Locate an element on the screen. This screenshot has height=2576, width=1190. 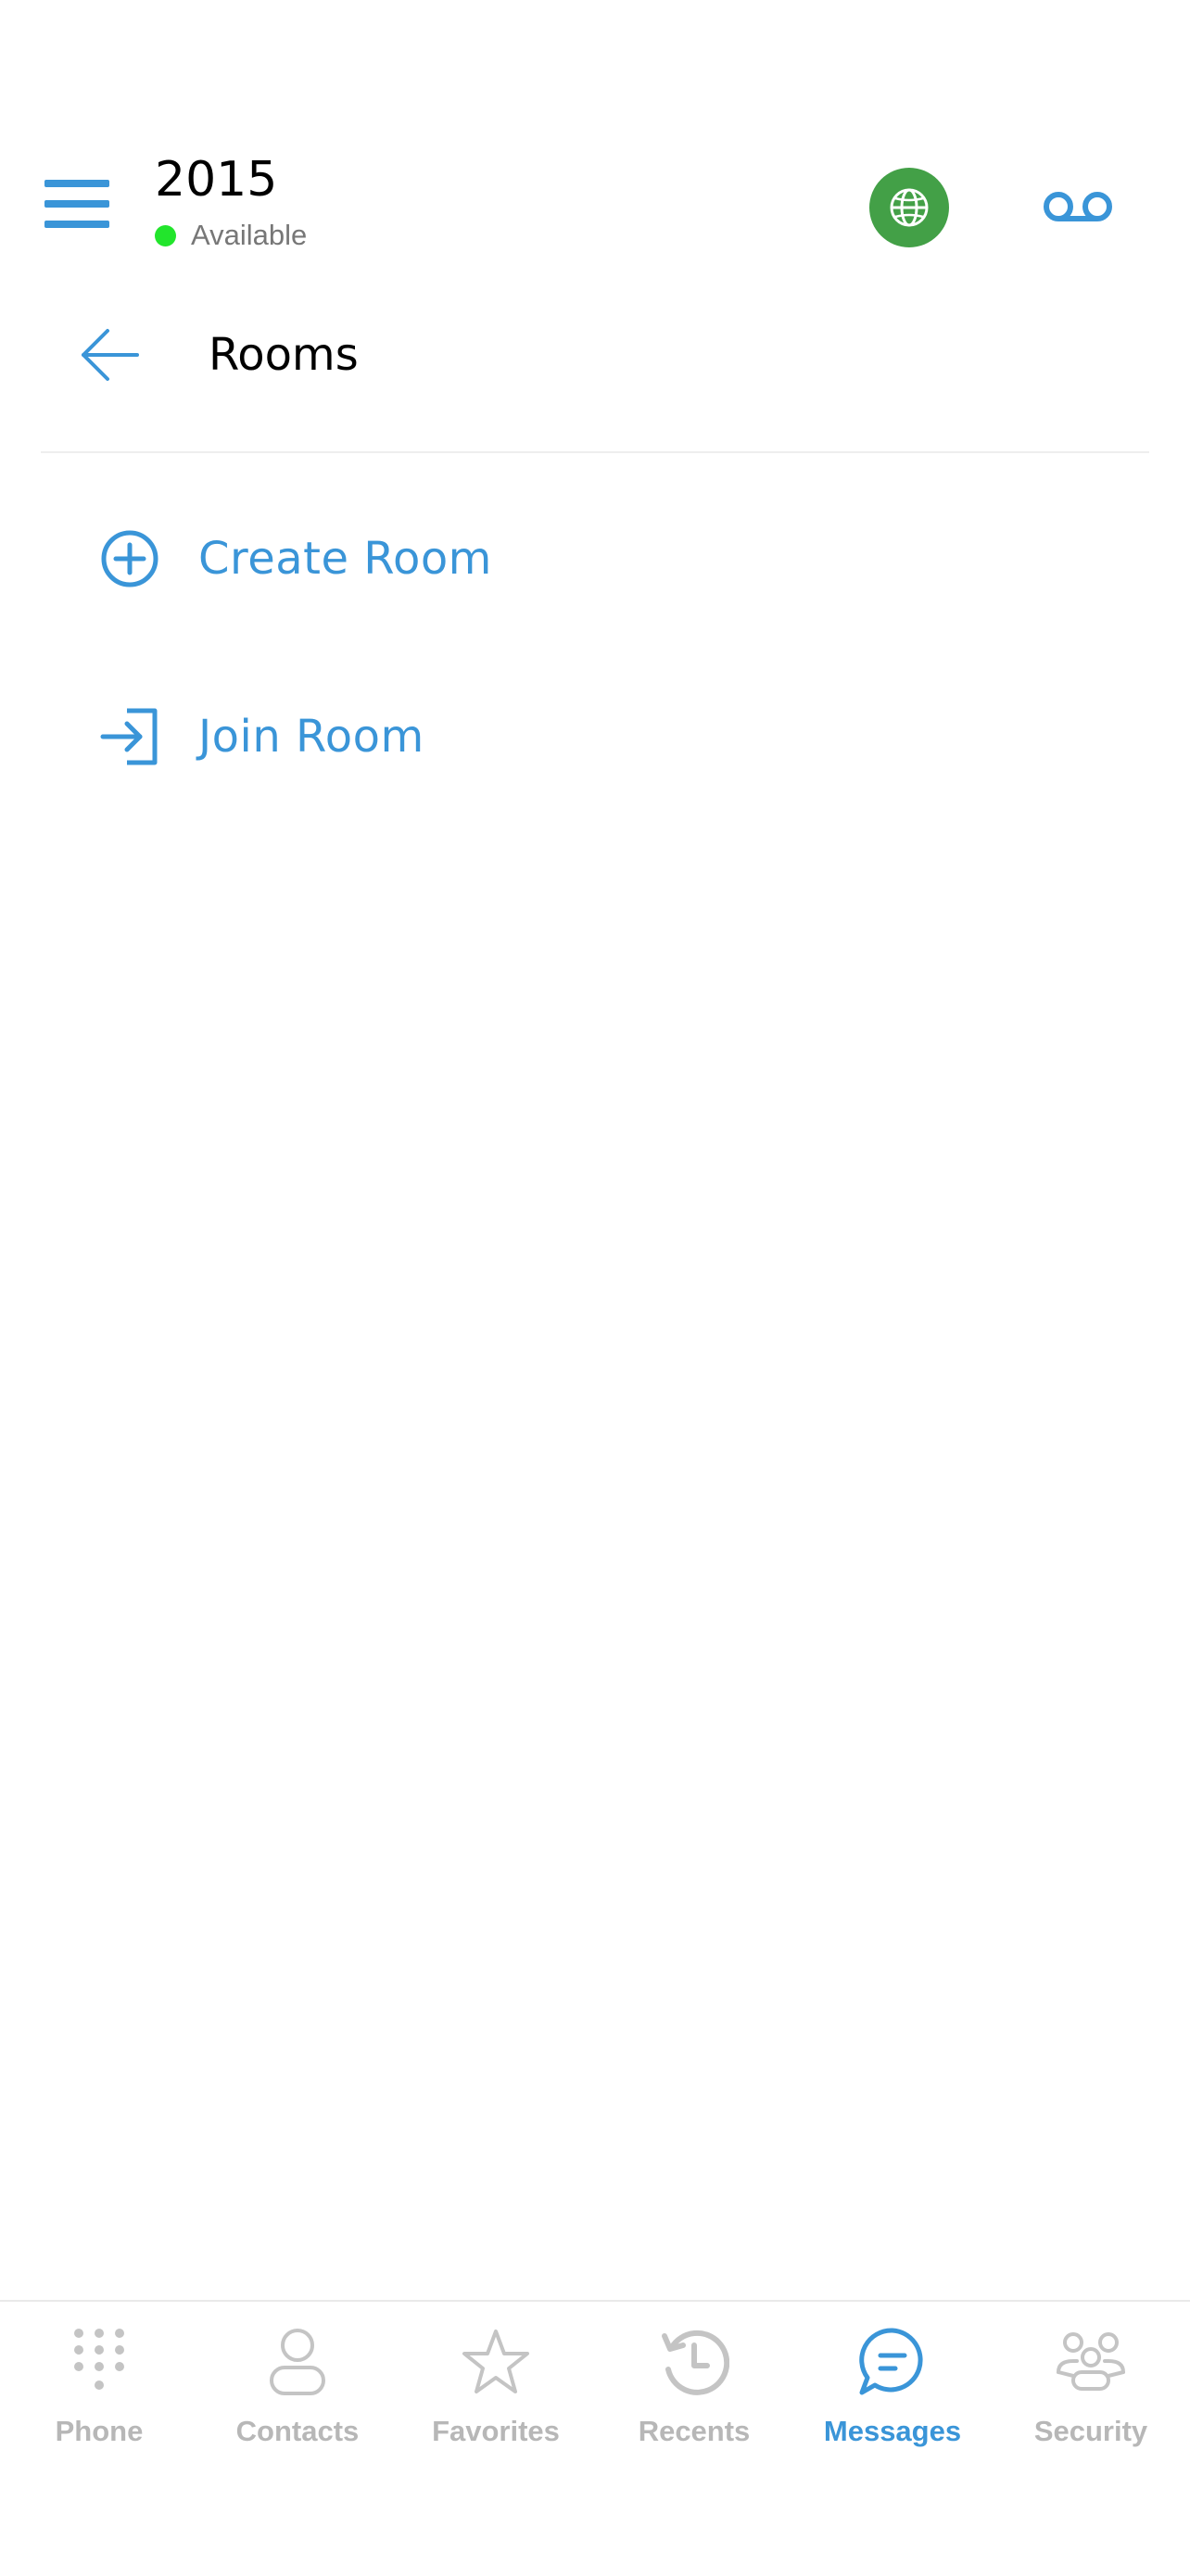
nav-label: Contacts is located at coordinates (297, 2431).